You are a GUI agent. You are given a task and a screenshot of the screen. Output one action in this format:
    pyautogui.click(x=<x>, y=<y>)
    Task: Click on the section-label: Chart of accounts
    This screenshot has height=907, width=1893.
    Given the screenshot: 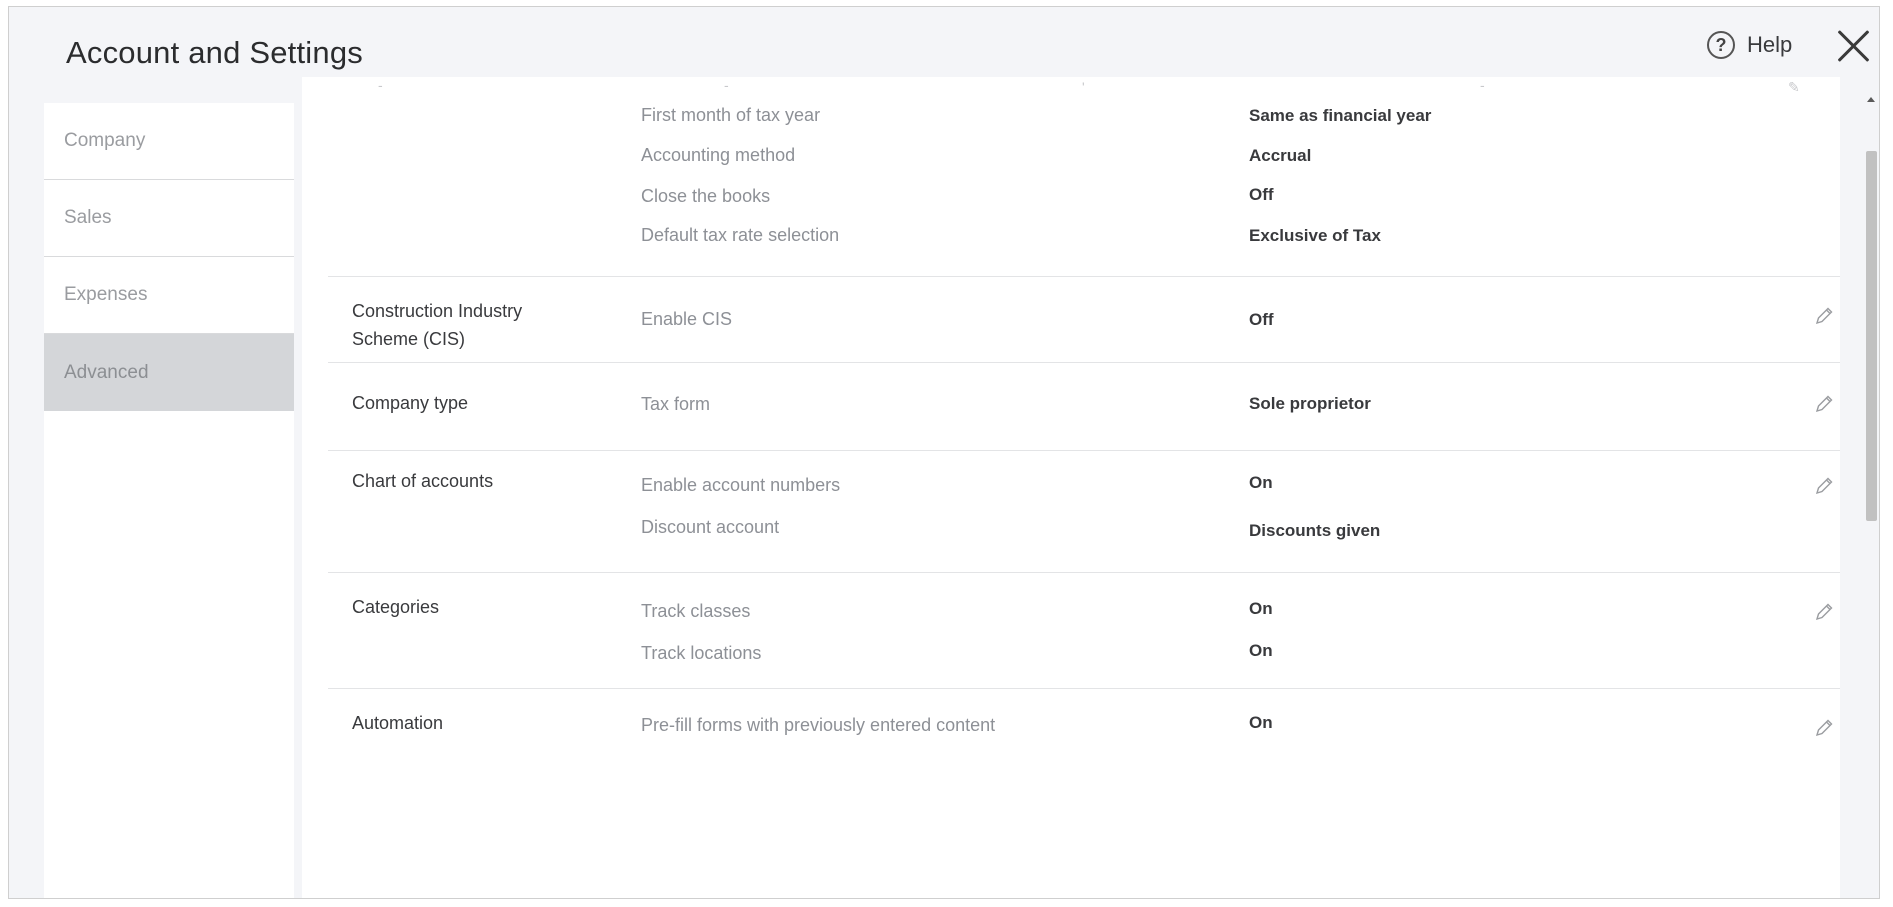 What is the action you would take?
    pyautogui.click(x=423, y=481)
    